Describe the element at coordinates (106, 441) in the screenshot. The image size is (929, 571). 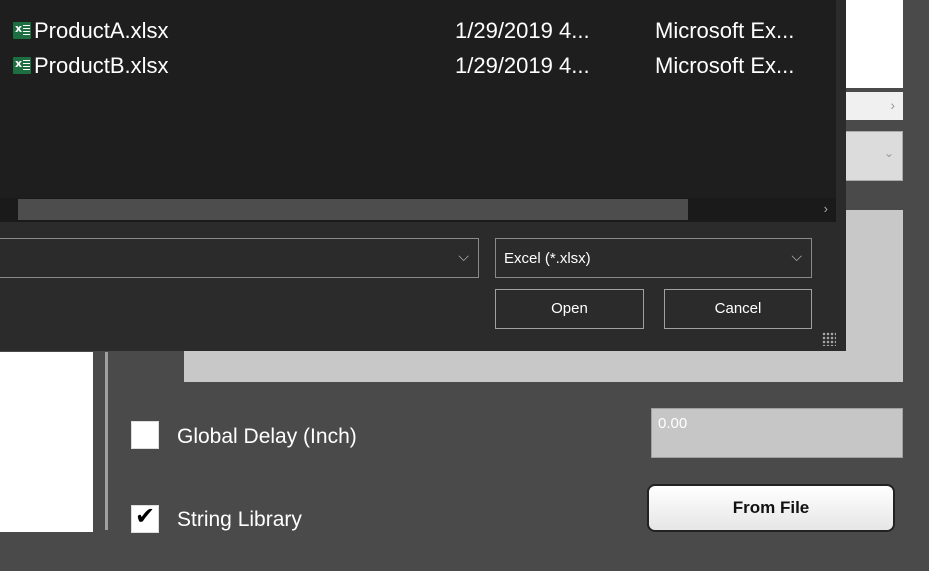
I see `divider` at that location.